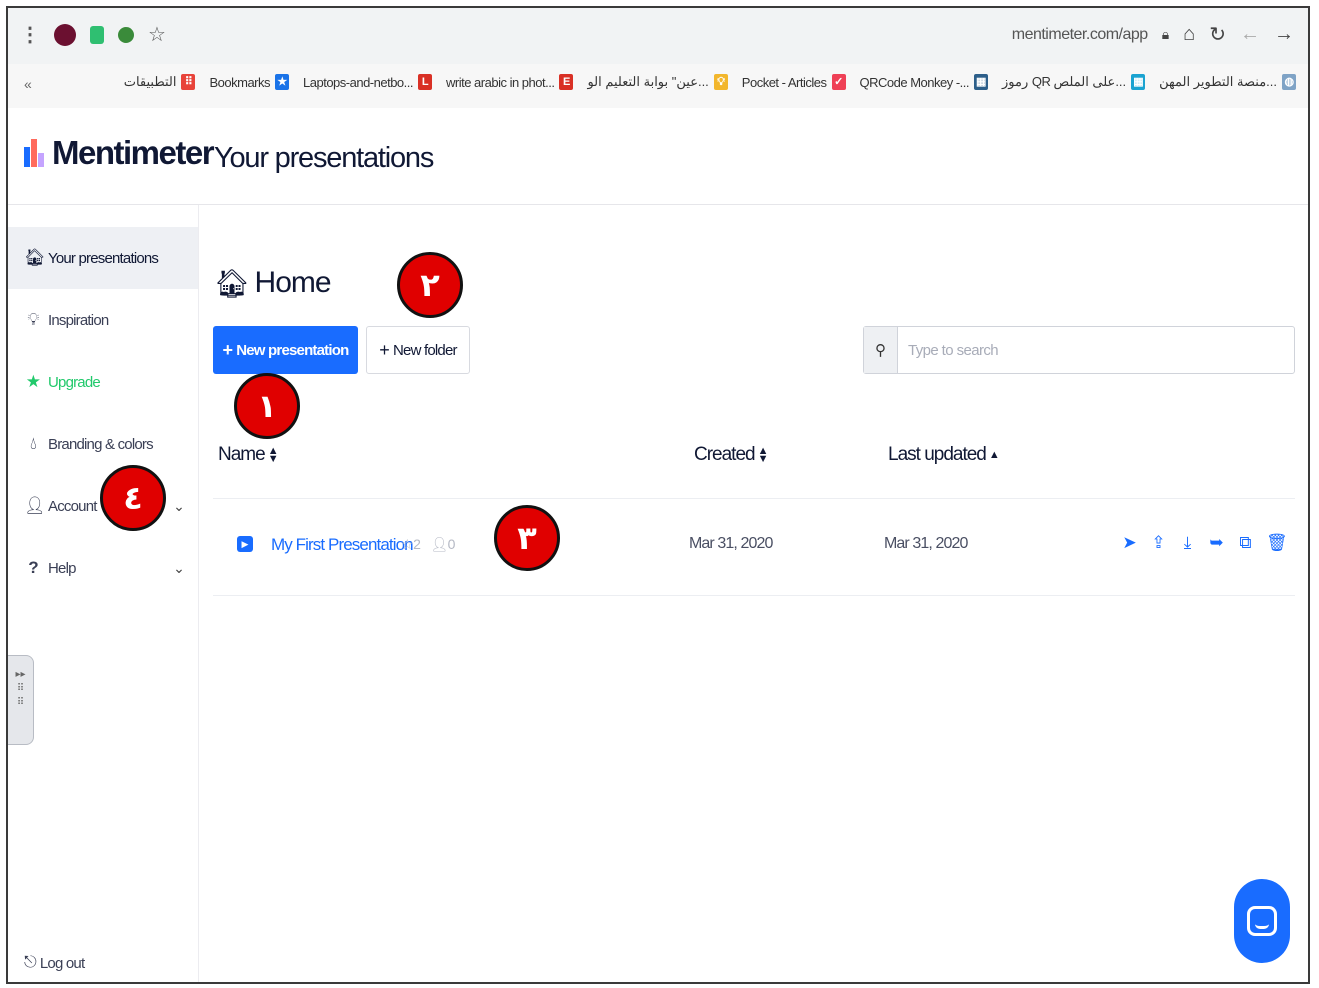  I want to click on sidebar-item-upgrade: ★ Upgrade, so click(103, 382).